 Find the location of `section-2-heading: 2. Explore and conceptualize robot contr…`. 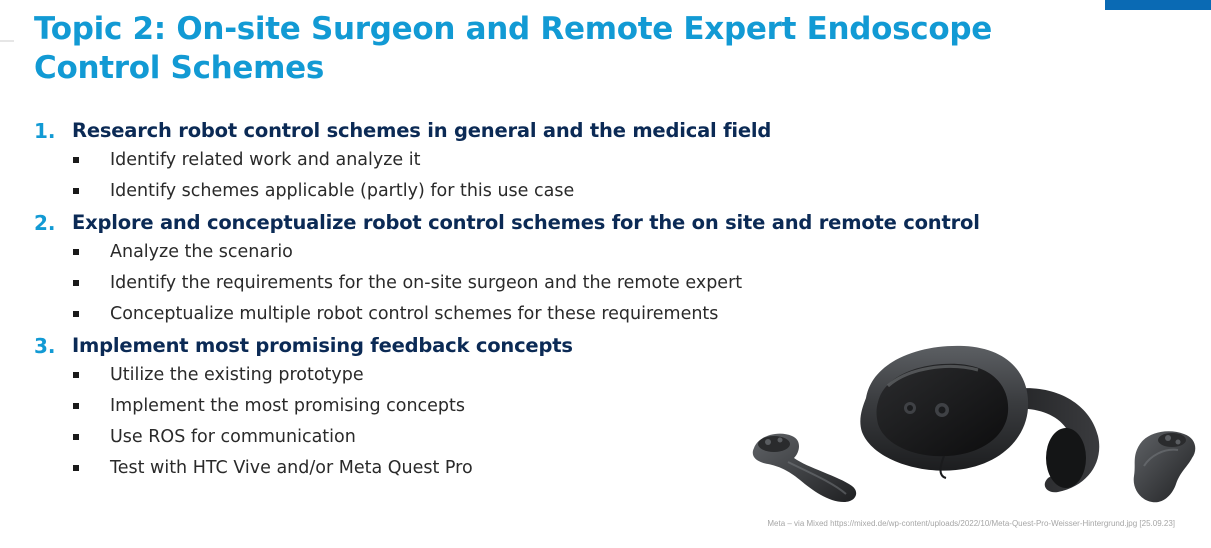

section-2-heading: 2. Explore and conceptualize robot contr… is located at coordinates (500, 224).